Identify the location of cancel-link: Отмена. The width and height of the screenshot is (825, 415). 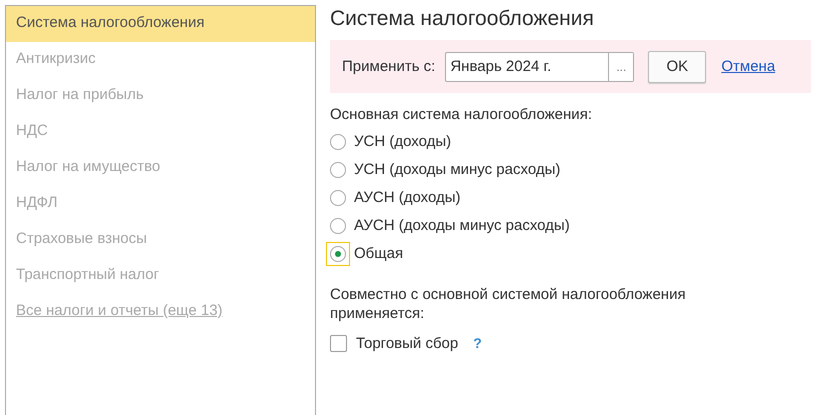
(748, 66).